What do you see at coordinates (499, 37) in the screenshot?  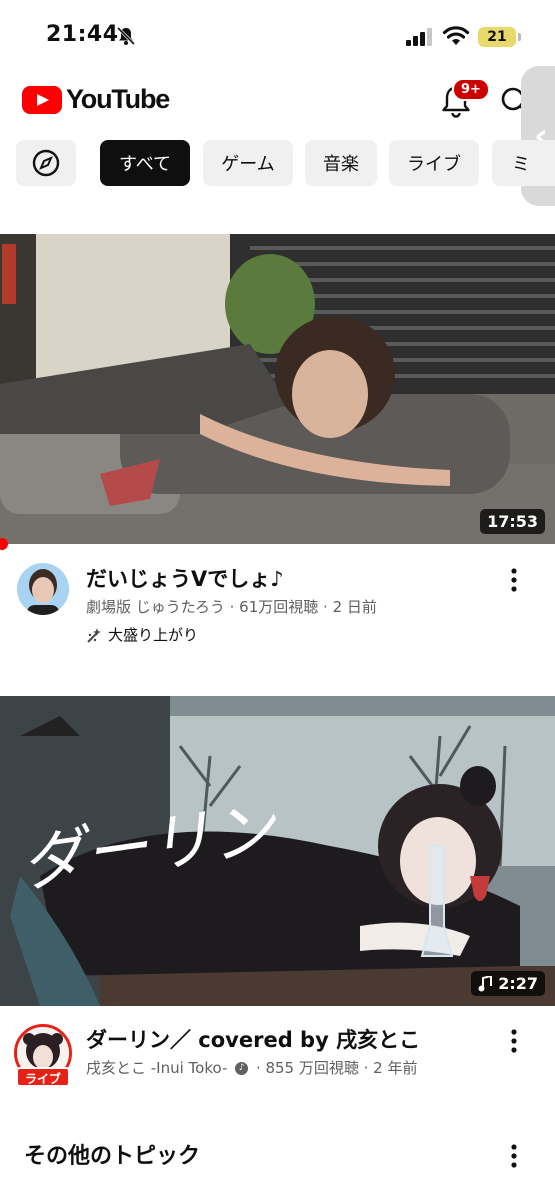 I see `battery-indicator: 21` at bounding box center [499, 37].